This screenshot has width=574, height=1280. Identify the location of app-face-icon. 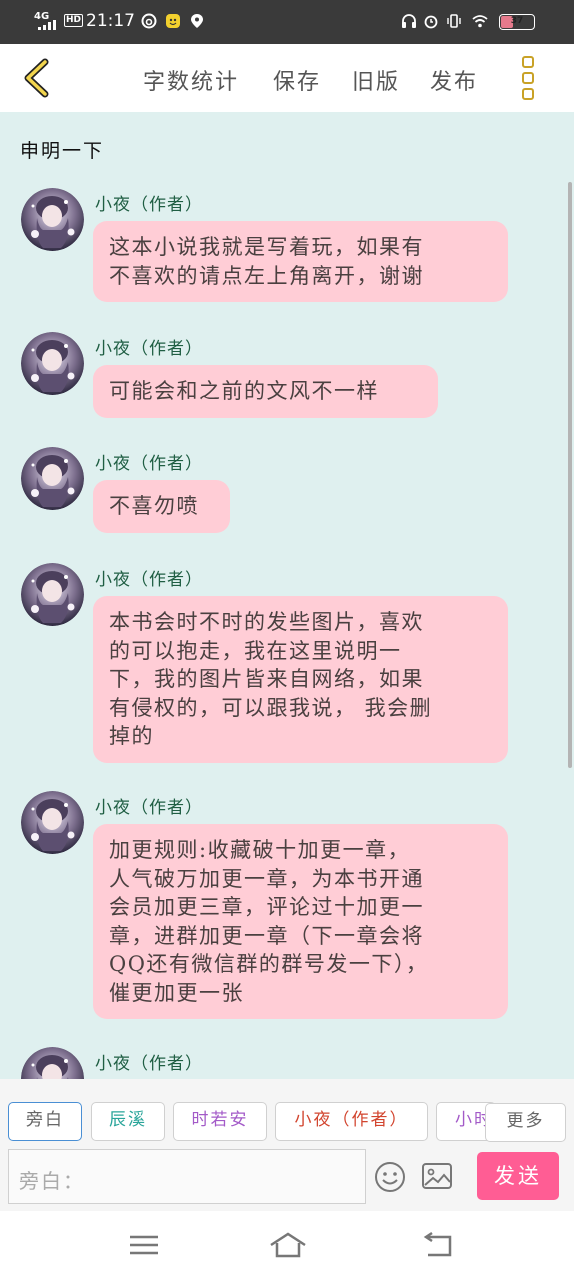
(173, 21).